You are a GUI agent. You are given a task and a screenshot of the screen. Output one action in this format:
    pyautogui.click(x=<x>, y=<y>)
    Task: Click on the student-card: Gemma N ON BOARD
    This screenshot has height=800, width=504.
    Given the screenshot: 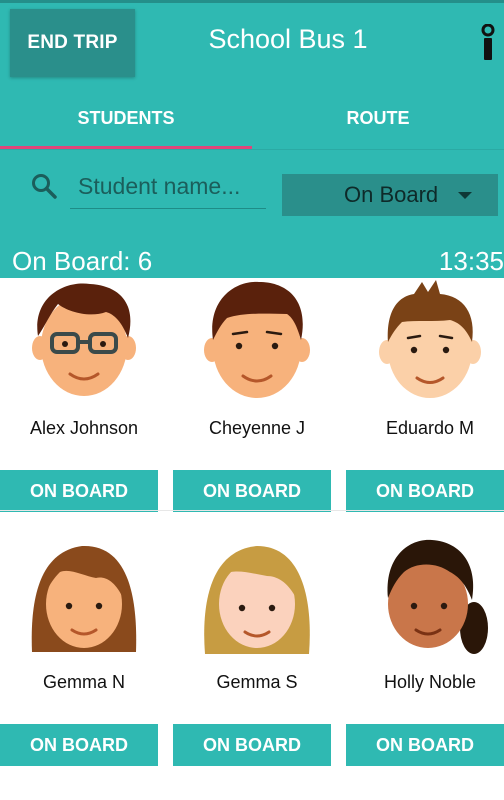 What is the action you would take?
    pyautogui.click(x=84, y=654)
    